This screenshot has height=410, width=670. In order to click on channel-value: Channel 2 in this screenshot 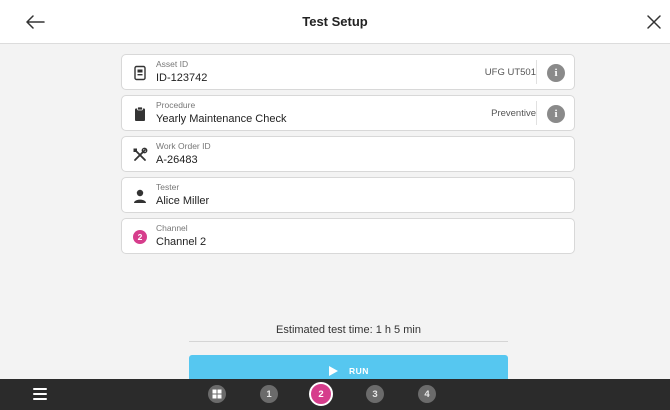, I will do `click(181, 242)`.